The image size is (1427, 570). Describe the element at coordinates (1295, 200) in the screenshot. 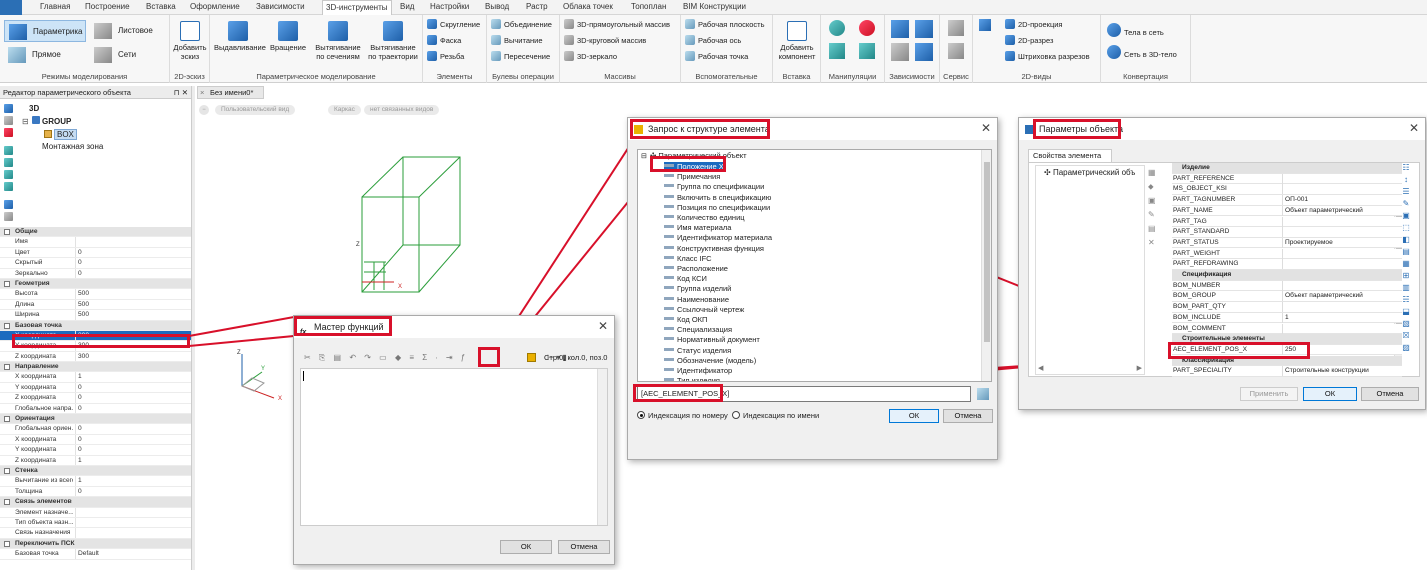

I see `params-value: ОП-001` at that location.